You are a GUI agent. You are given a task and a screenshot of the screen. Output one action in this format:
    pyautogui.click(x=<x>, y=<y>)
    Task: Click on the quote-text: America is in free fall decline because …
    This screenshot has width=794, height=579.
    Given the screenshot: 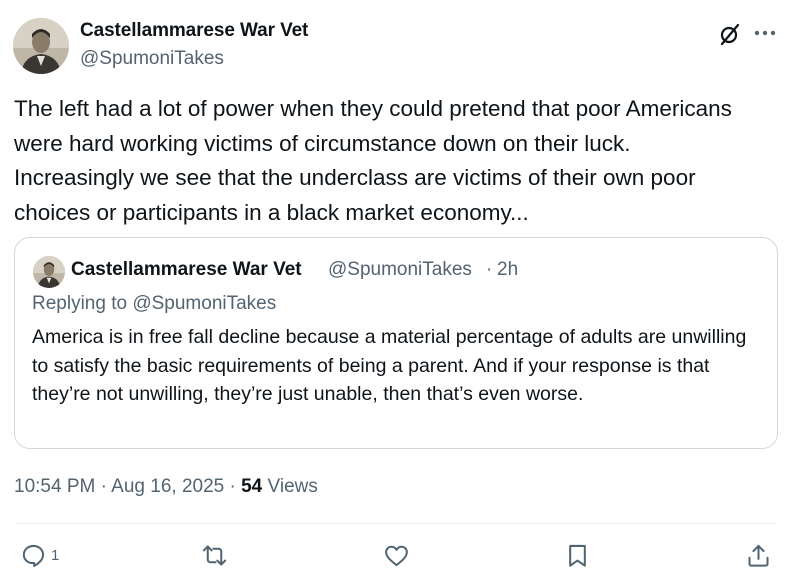 What is the action you would take?
    pyautogui.click(x=389, y=365)
    